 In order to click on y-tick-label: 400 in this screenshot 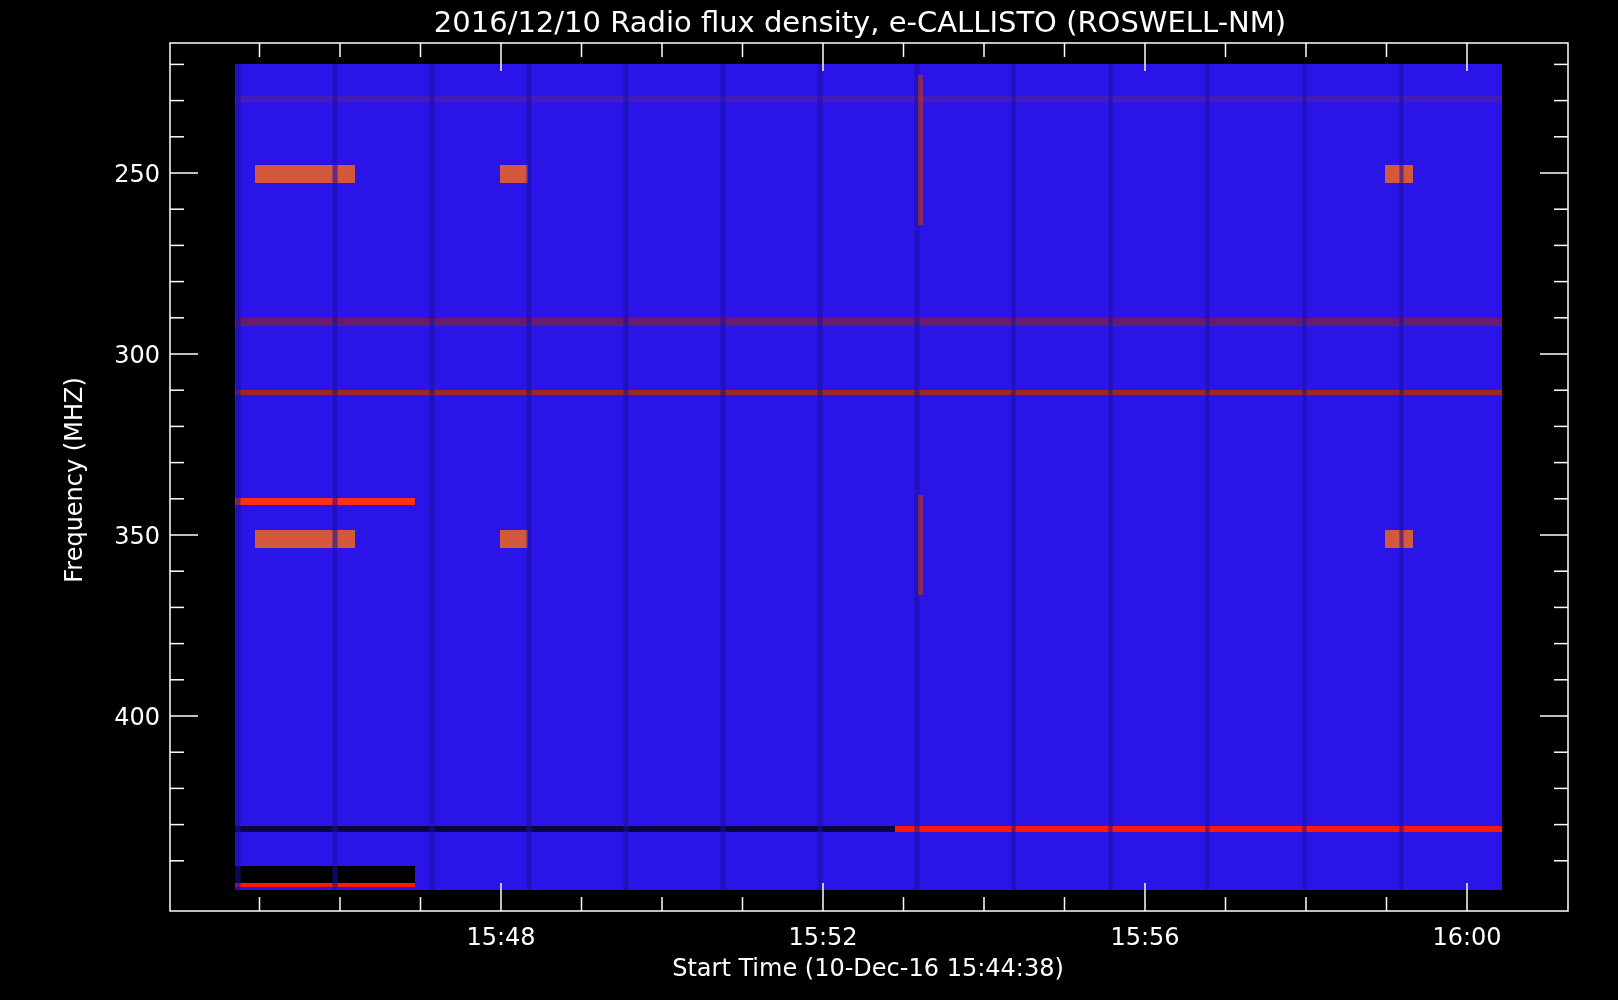, I will do `click(137, 717)`.